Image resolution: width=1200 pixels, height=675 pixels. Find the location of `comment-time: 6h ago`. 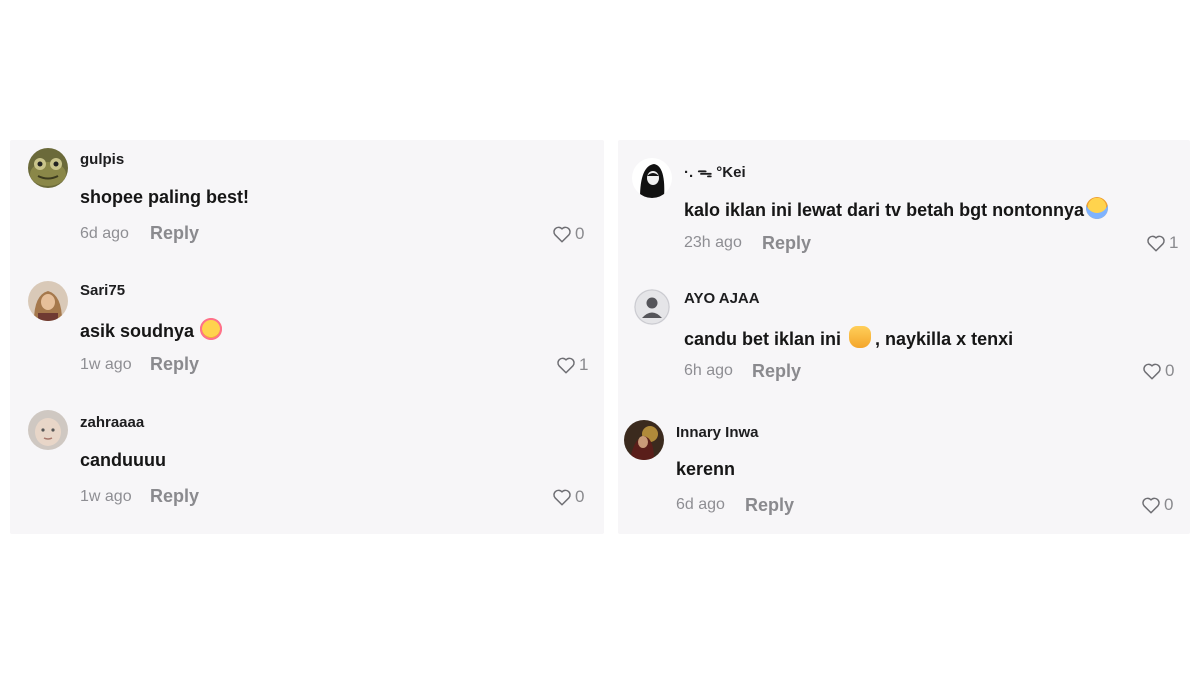

comment-time: 6h ago is located at coordinates (708, 370).